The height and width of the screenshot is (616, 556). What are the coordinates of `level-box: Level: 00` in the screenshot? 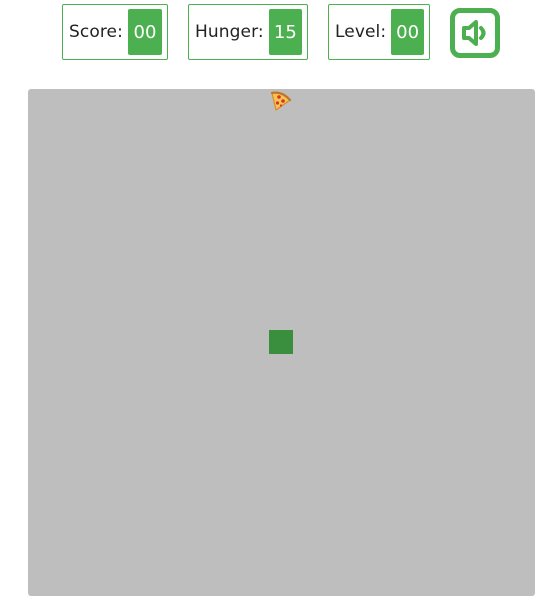 It's located at (379, 32).